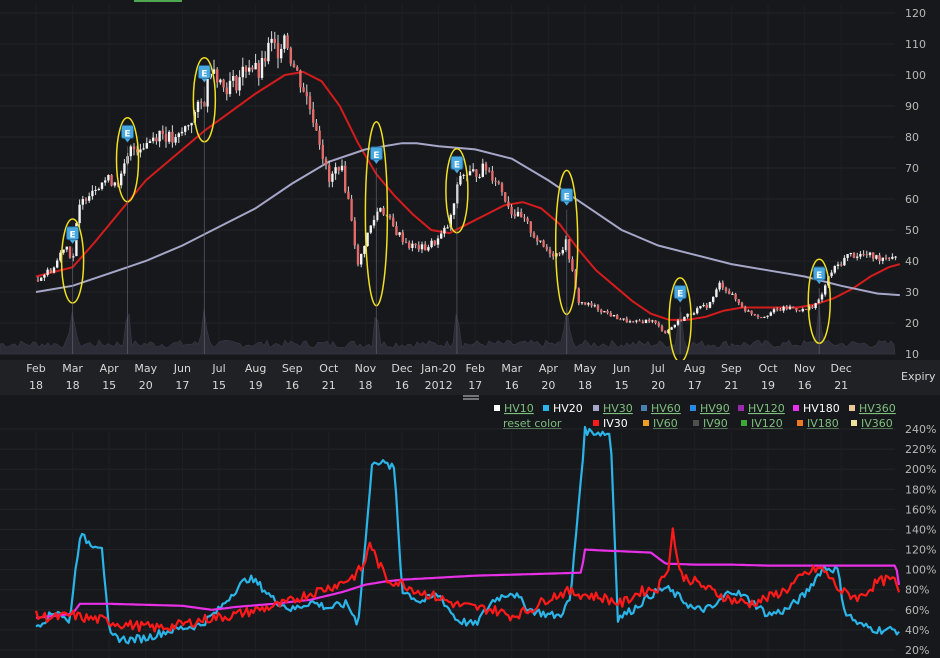 This screenshot has width=940, height=658. What do you see at coordinates (920, 489) in the screenshot?
I see `volatility-y-tick: 180%` at bounding box center [920, 489].